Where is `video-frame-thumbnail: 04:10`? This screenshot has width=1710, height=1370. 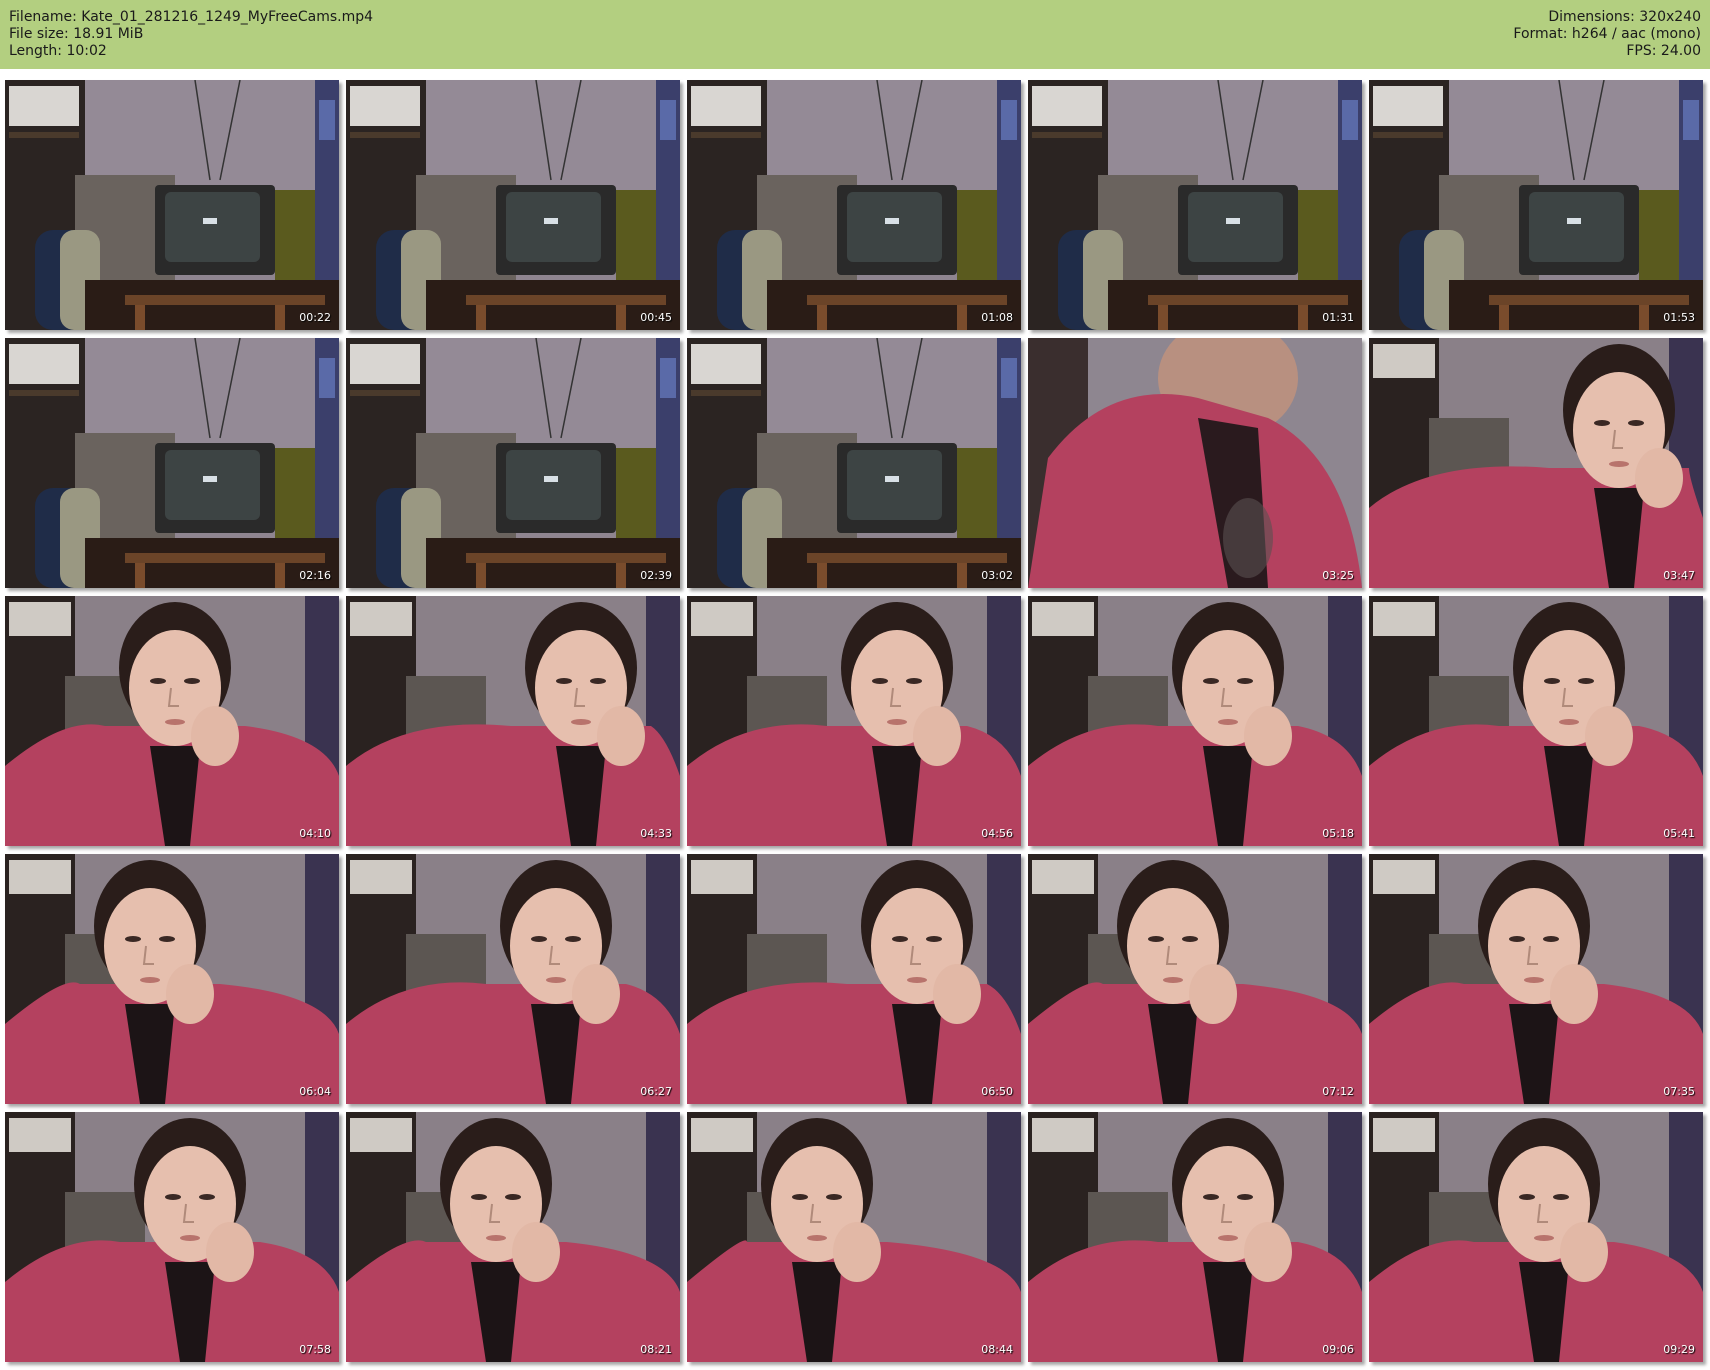
video-frame-thumbnail: 04:10 is located at coordinates (172, 721).